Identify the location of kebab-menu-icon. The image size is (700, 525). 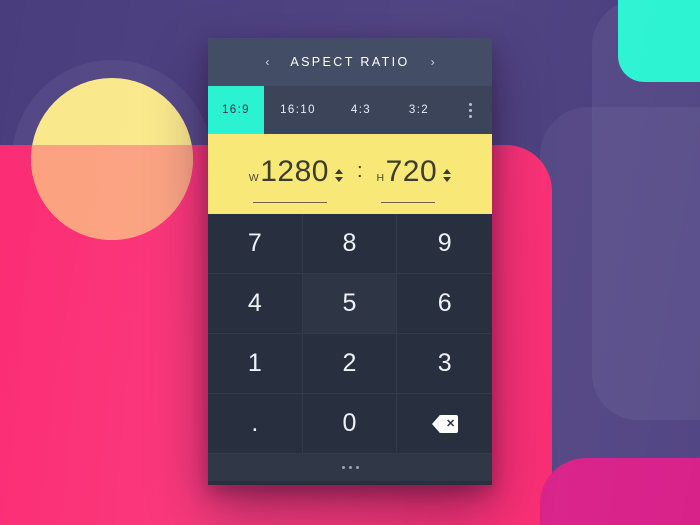
(470, 110).